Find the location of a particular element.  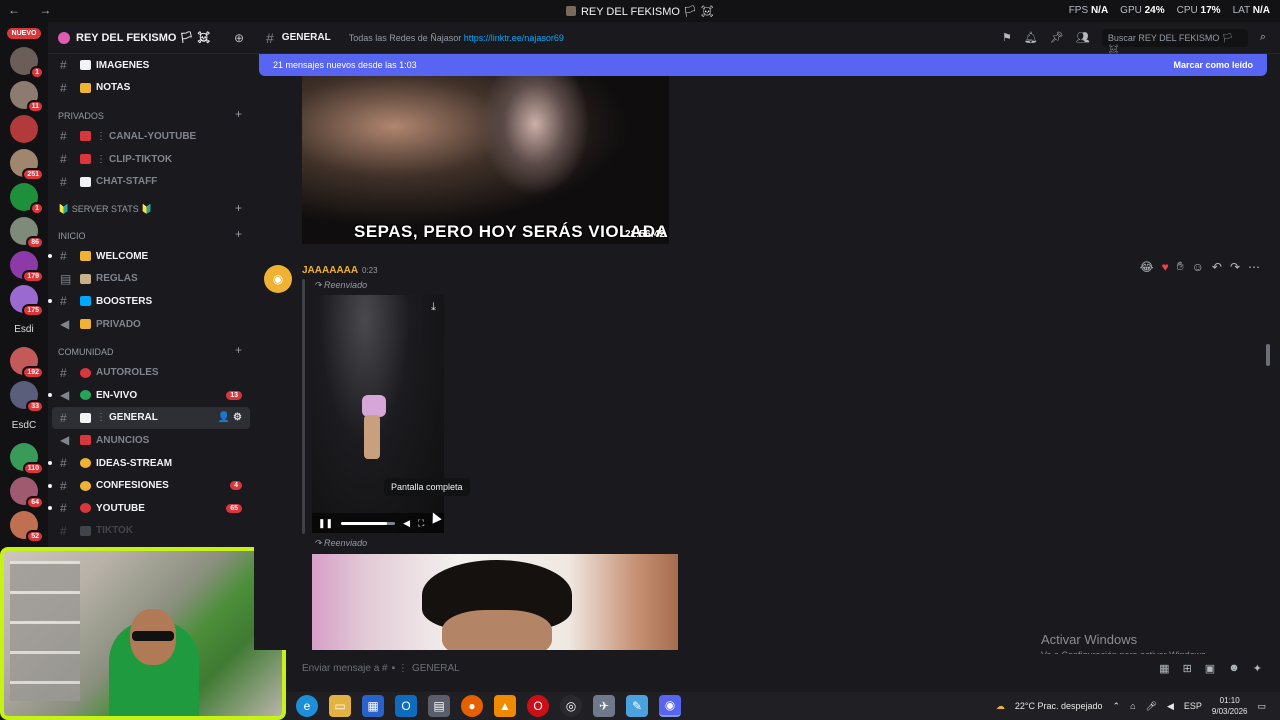

folder-icon: ▭ is located at coordinates (340, 706).